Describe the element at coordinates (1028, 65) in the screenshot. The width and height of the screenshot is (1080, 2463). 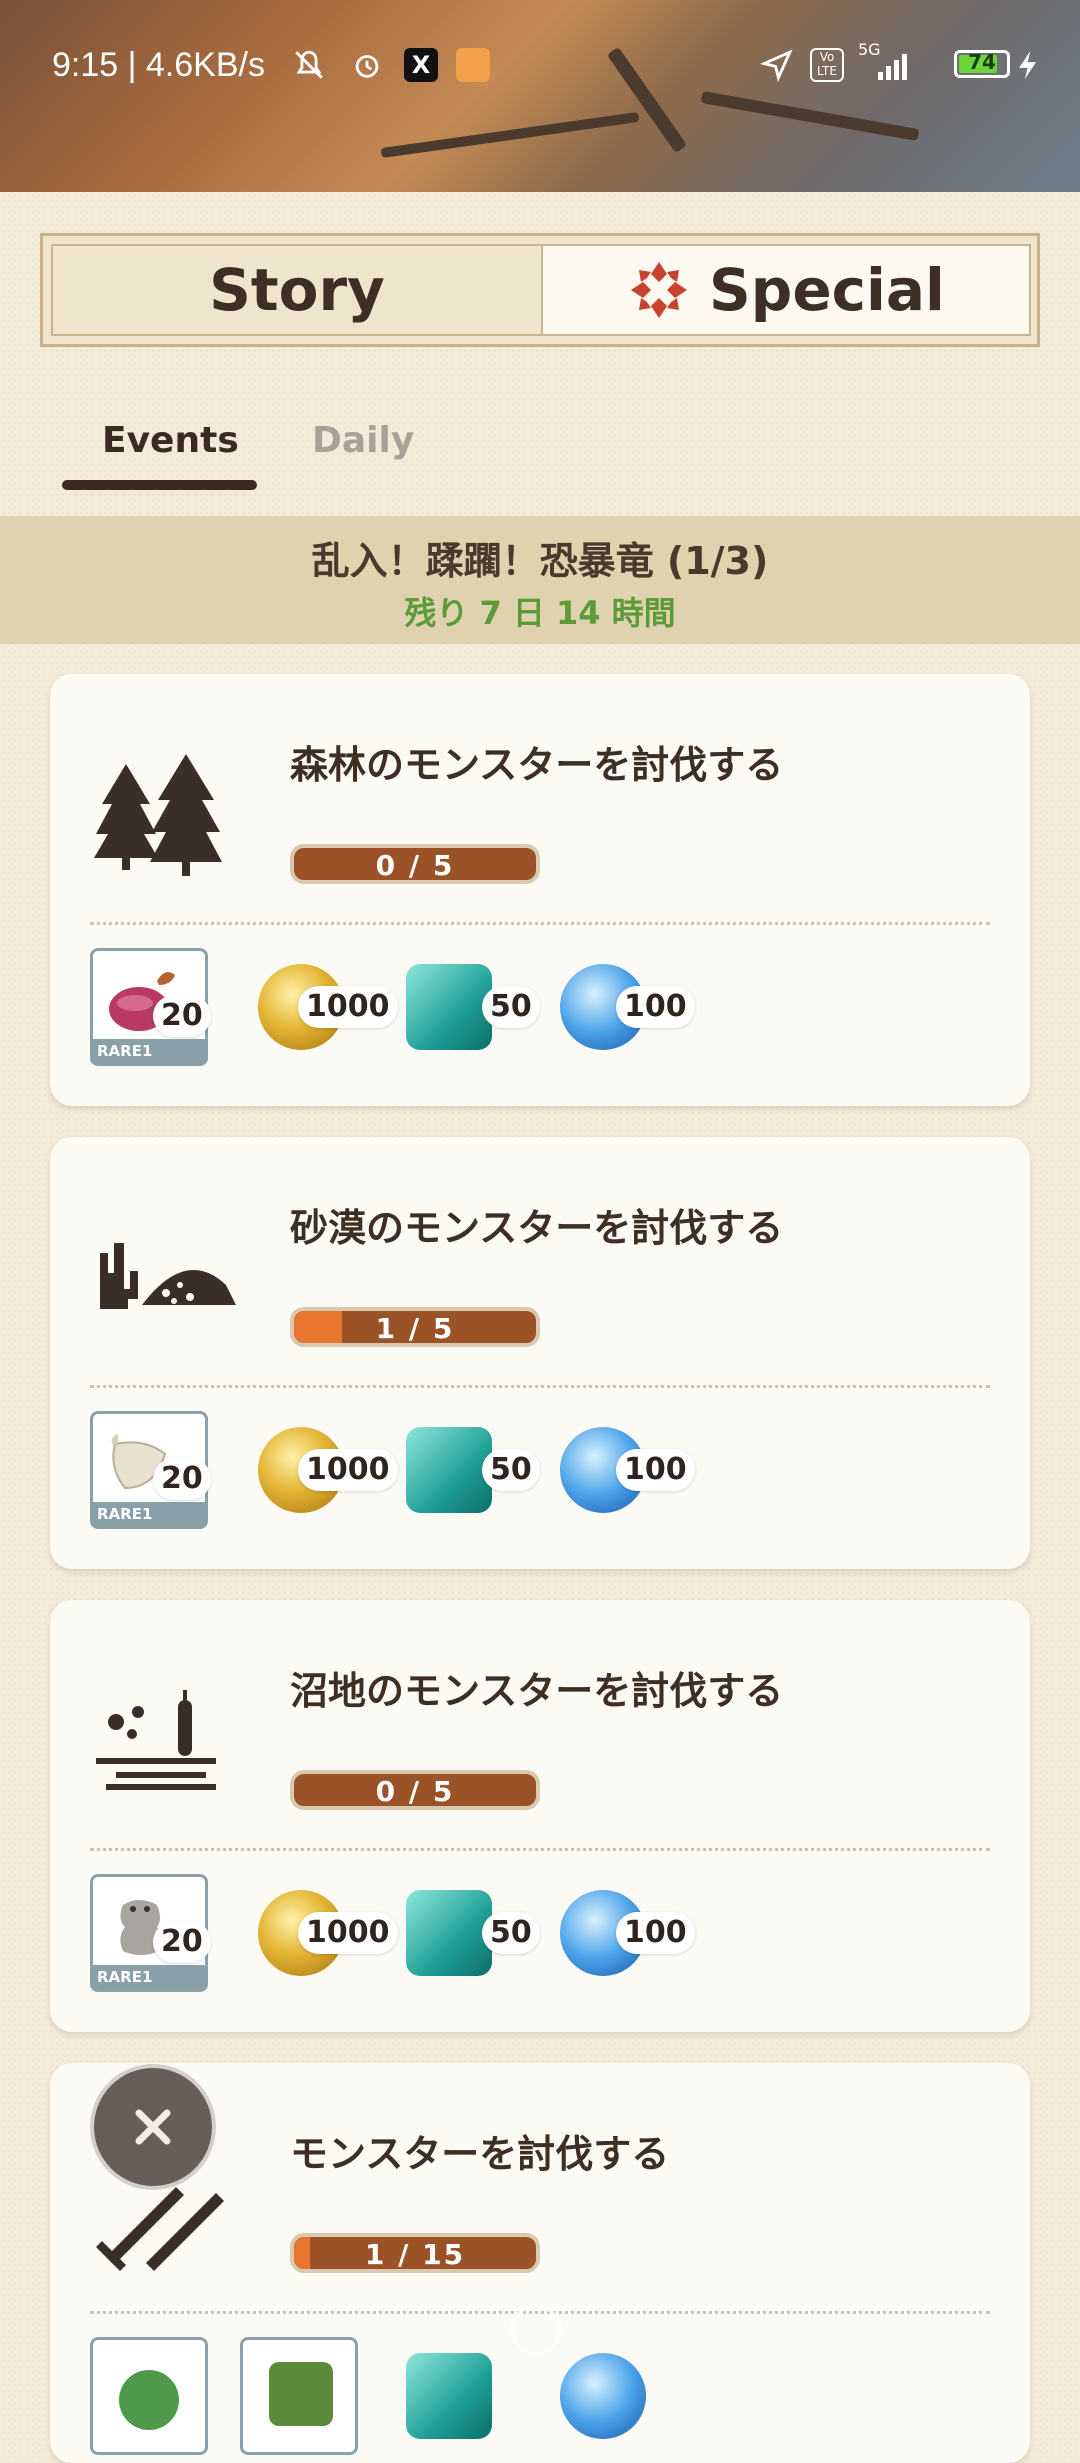
I see `charging-icon` at that location.